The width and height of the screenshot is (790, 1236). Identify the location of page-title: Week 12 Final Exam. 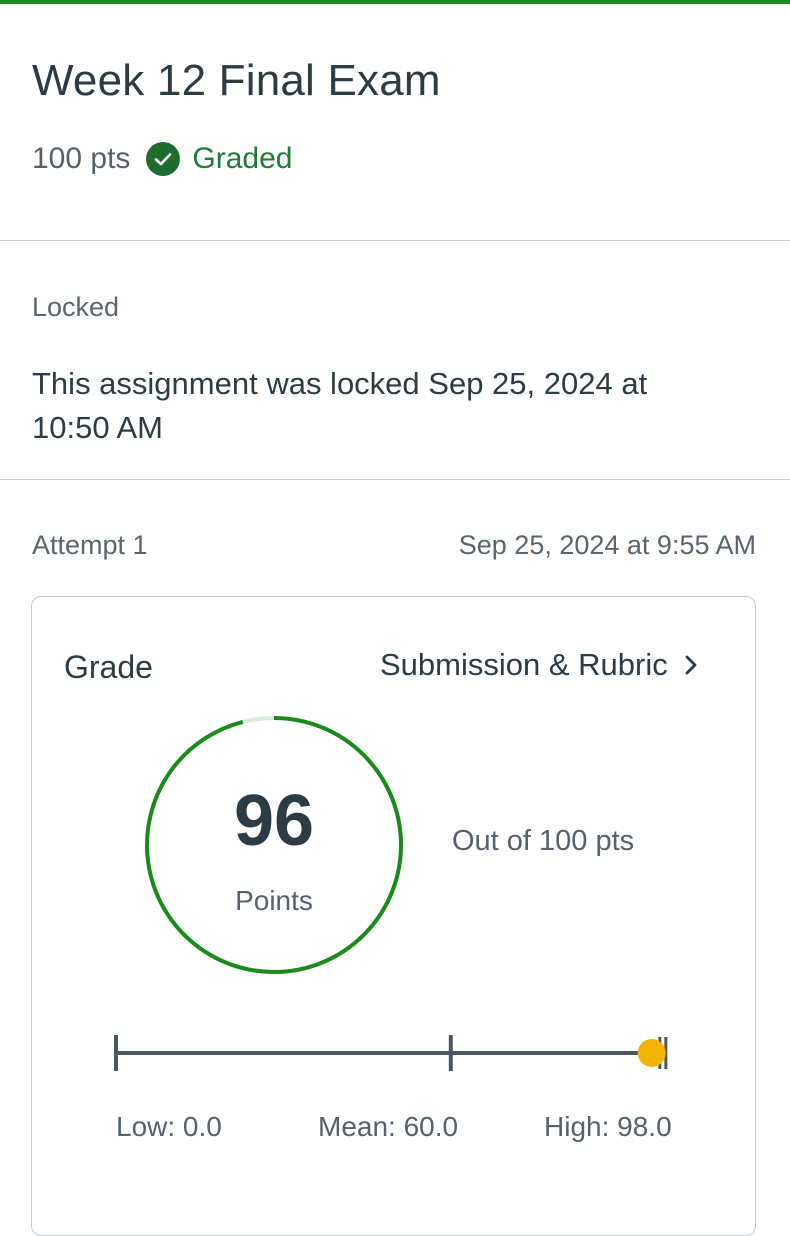
(236, 80).